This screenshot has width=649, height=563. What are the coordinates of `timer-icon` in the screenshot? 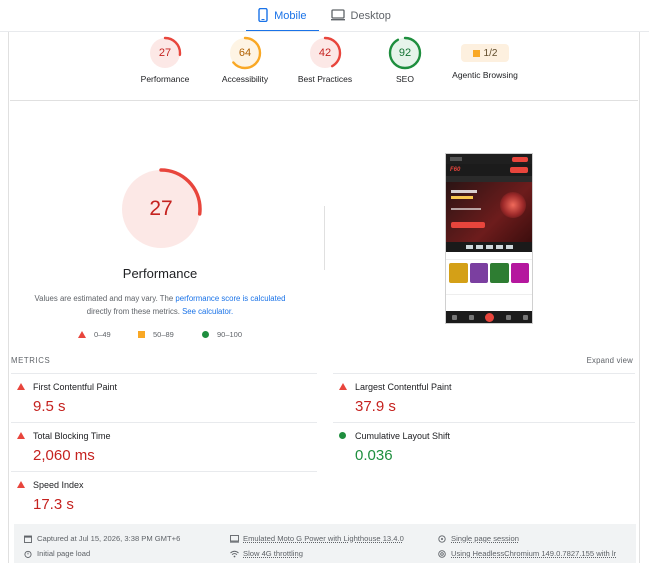 It's located at (28, 554).